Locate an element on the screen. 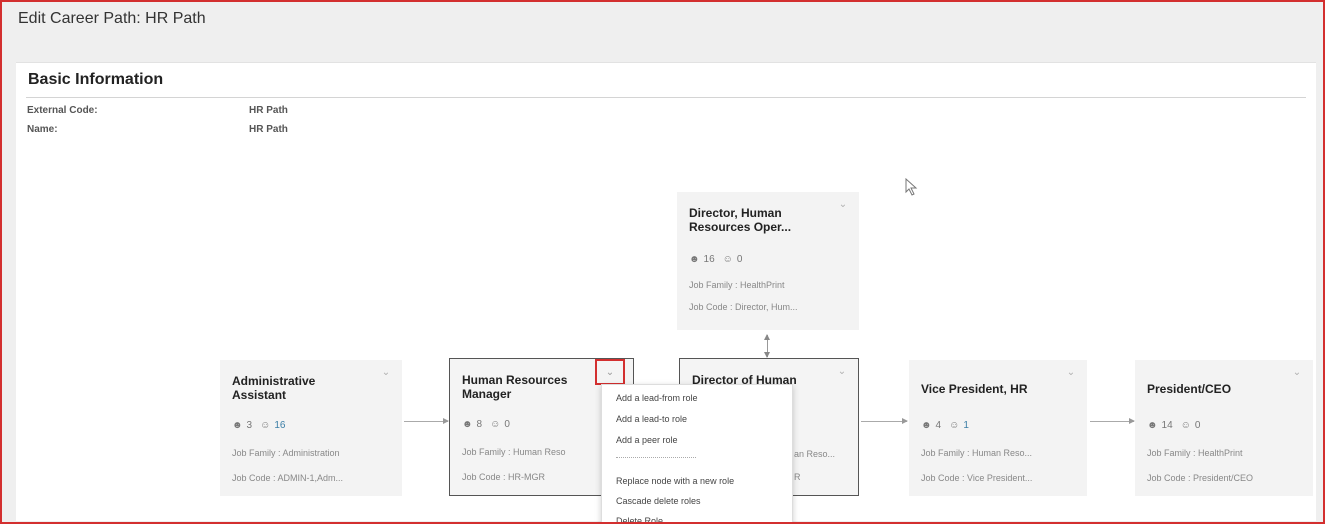 The image size is (1325, 524). menu-item-cascade-delete-roles: Cascade delete roles is located at coordinates (658, 501).